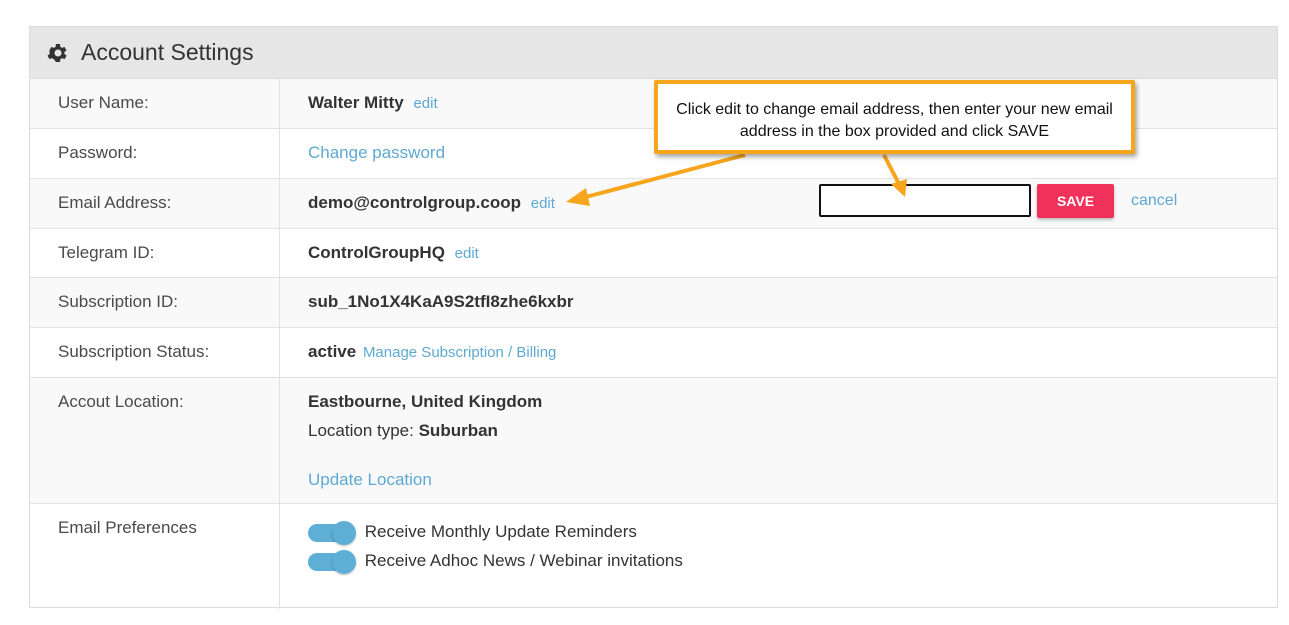  I want to click on pref-monthly-wrap: Receive Monthly Update Reminders, so click(472, 532).